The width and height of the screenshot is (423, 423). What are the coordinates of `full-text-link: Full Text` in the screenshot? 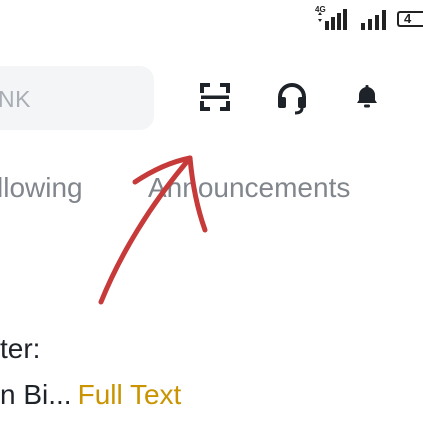 It's located at (130, 394).